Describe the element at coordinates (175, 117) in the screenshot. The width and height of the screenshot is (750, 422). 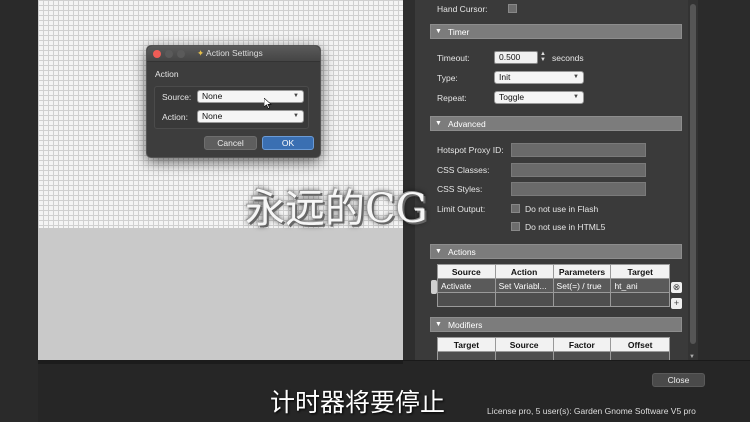
I see `action-label: Action:` at that location.